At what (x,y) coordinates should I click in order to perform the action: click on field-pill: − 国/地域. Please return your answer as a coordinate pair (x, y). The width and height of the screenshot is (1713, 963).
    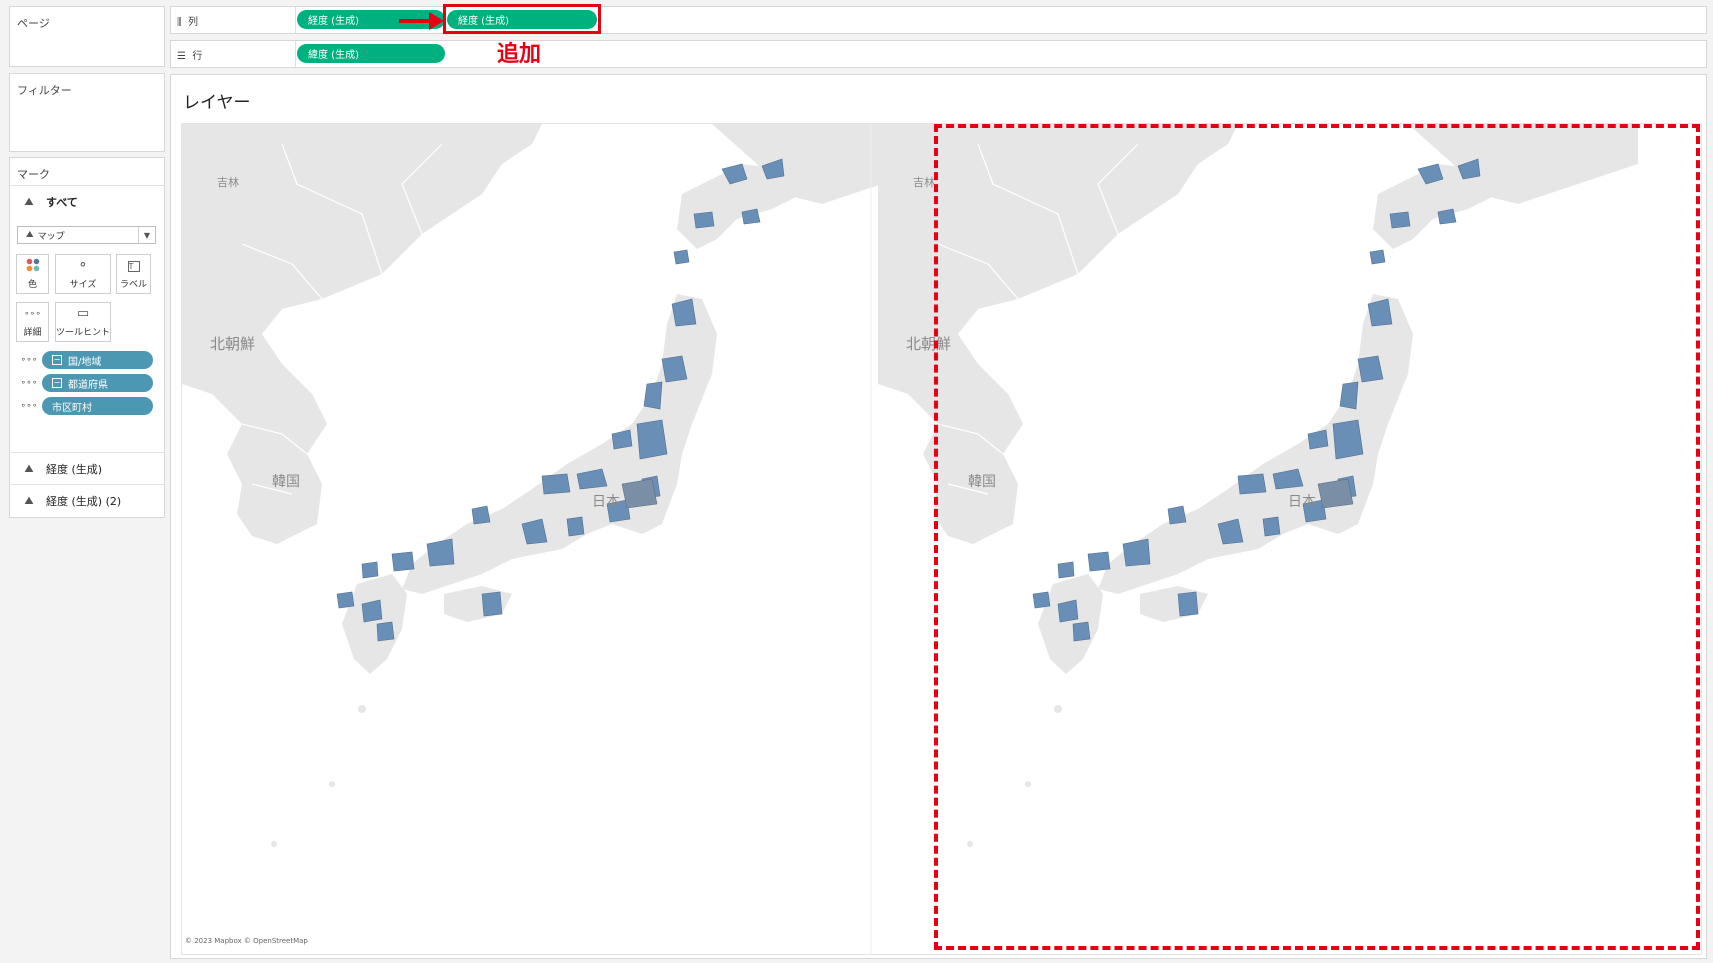
    Looking at the image, I should click on (97, 360).